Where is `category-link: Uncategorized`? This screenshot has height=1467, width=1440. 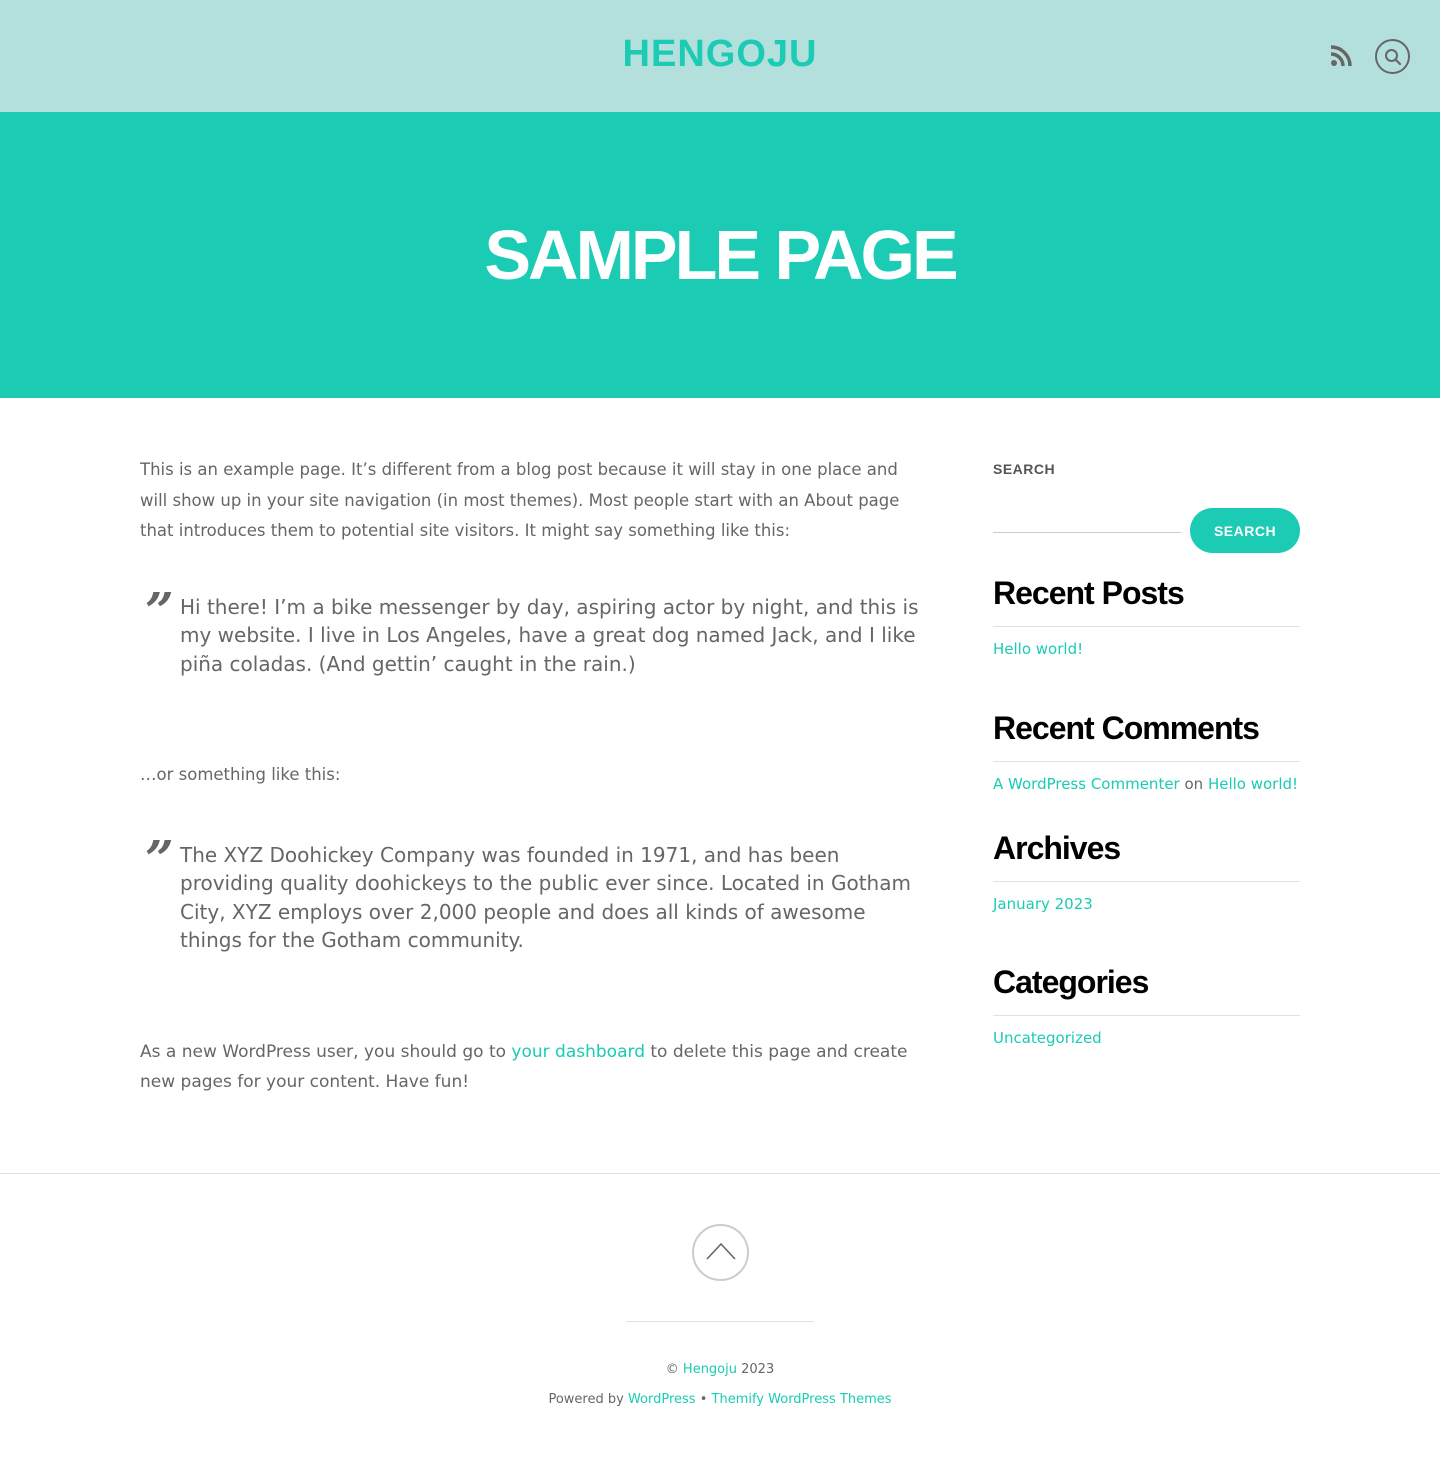
category-link: Uncategorized is located at coordinates (1047, 1038).